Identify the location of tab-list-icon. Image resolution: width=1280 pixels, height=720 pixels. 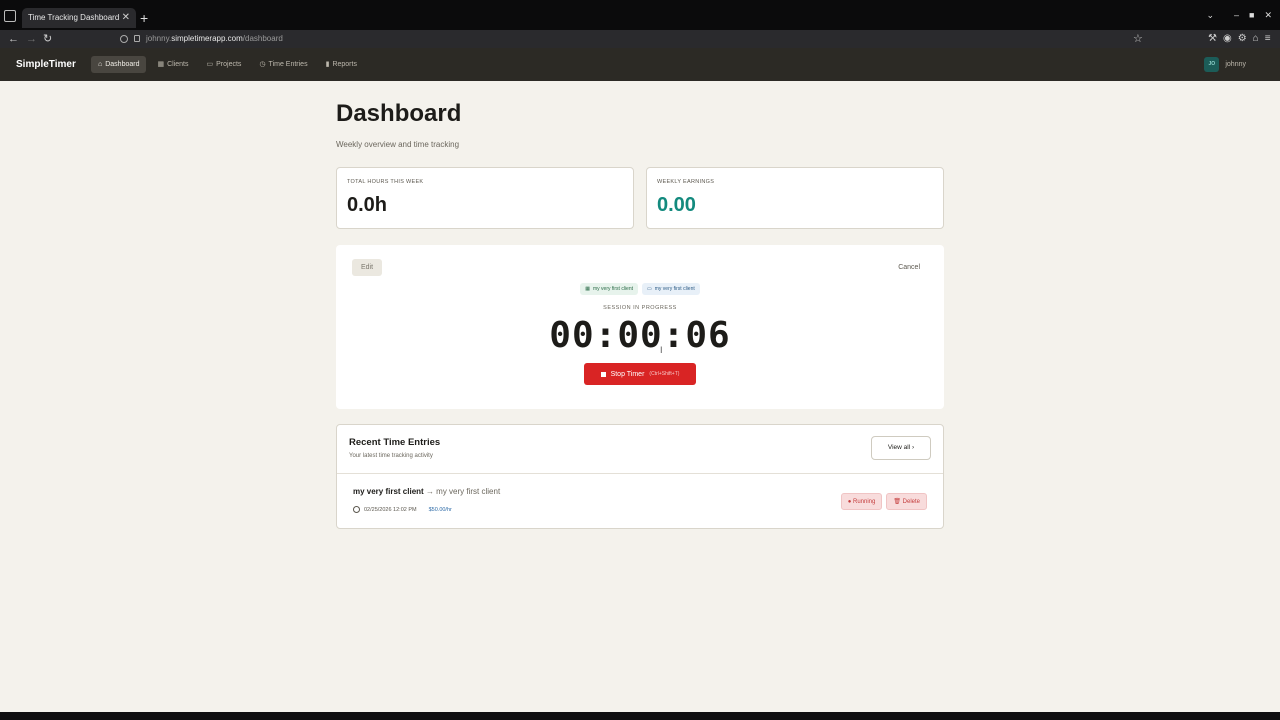
(10, 16).